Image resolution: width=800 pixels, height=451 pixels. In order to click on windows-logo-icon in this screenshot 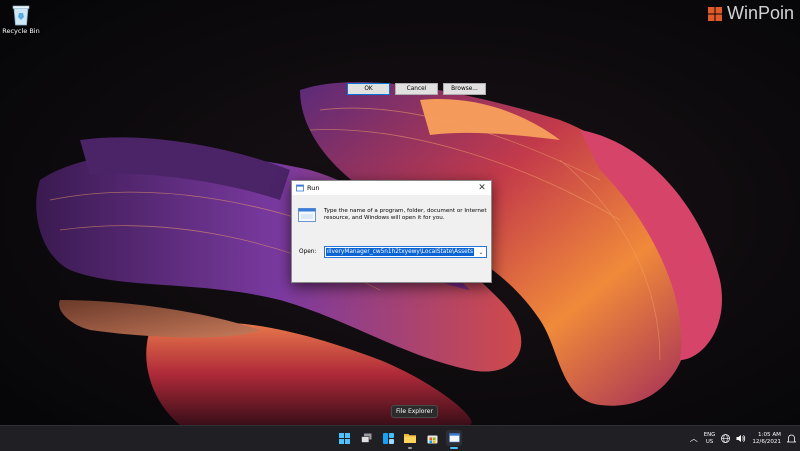, I will do `click(344, 438)`.